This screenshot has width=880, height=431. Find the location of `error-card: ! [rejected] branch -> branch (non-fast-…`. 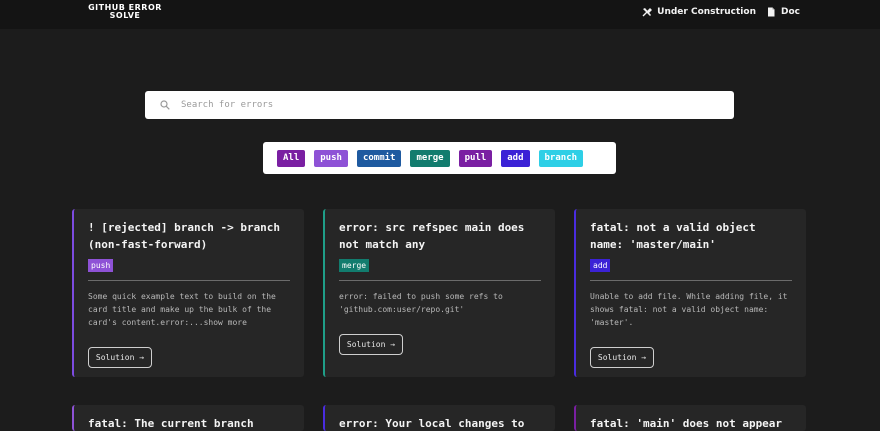

error-card: ! [rejected] branch -> branch (non-fast-… is located at coordinates (188, 293).